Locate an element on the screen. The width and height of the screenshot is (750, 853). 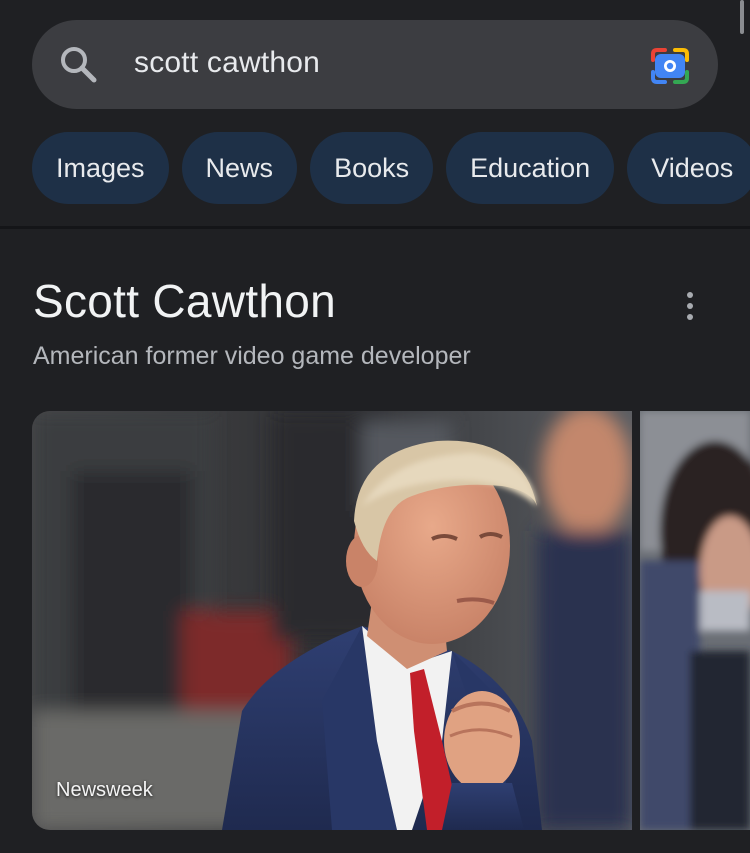
image-source-label: Newsweek is located at coordinates (104, 790).